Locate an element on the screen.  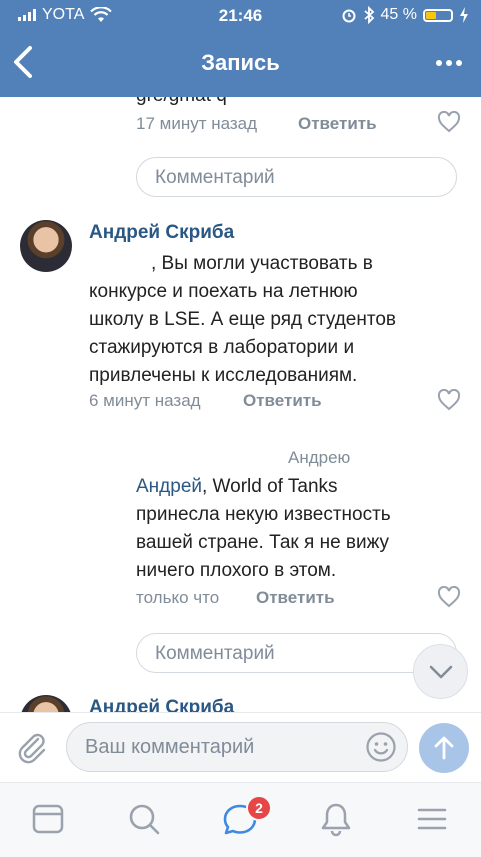
comment-text-line: вашей стране. Так я не вижу is located at coordinates (263, 542).